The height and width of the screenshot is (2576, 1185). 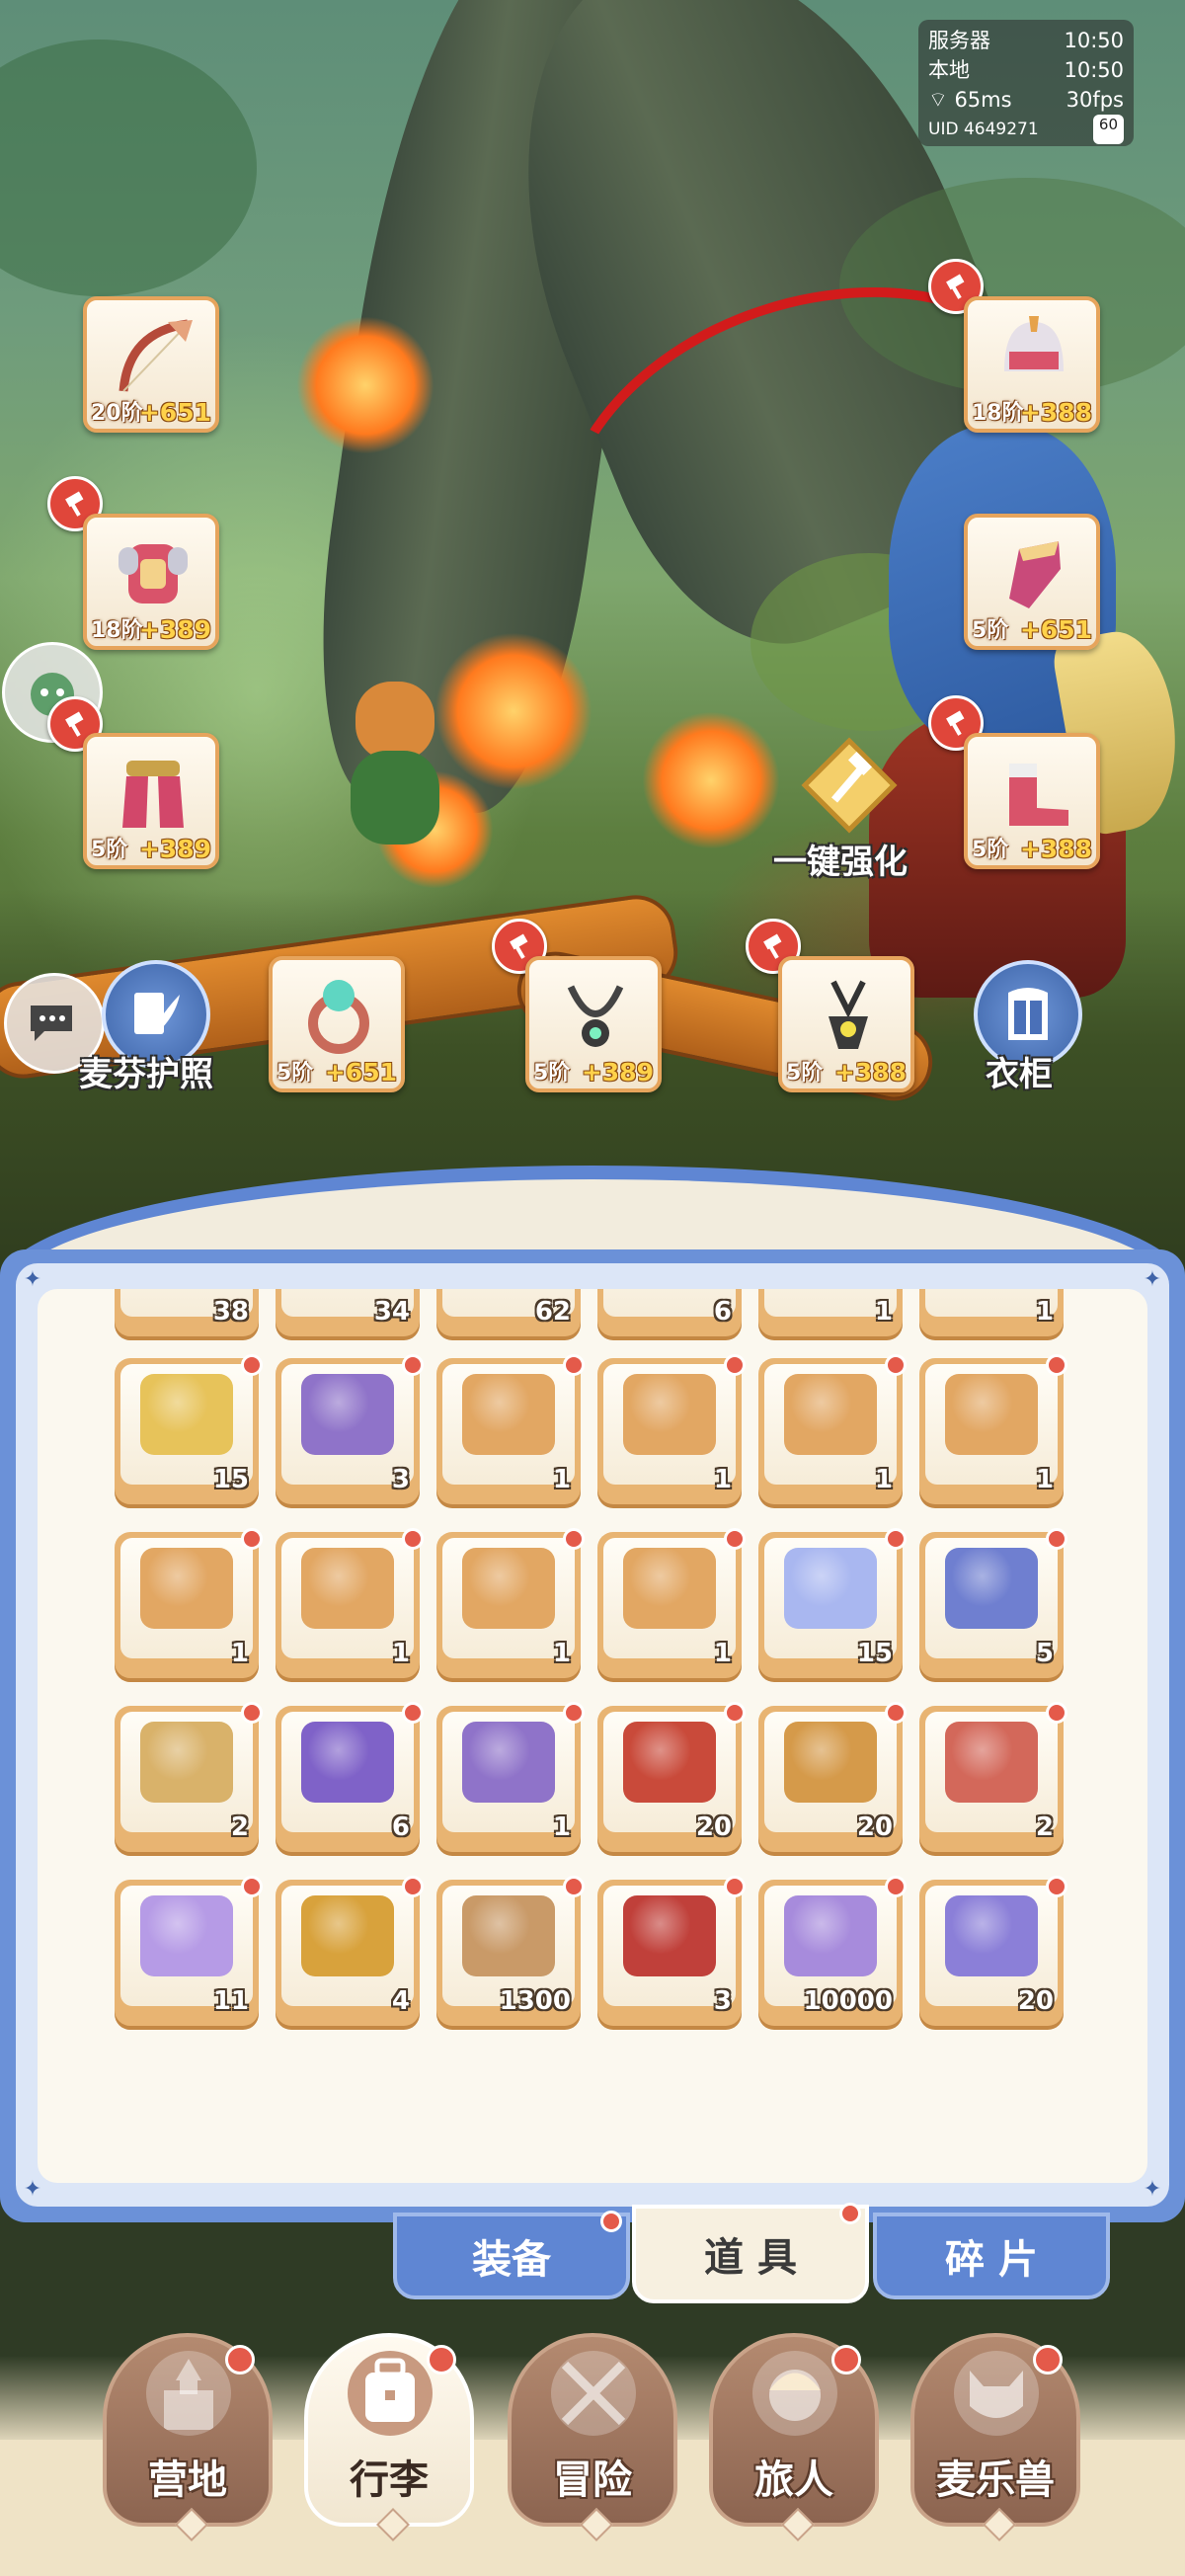 I want to click on item-quantity: 6, so click(x=723, y=1312).